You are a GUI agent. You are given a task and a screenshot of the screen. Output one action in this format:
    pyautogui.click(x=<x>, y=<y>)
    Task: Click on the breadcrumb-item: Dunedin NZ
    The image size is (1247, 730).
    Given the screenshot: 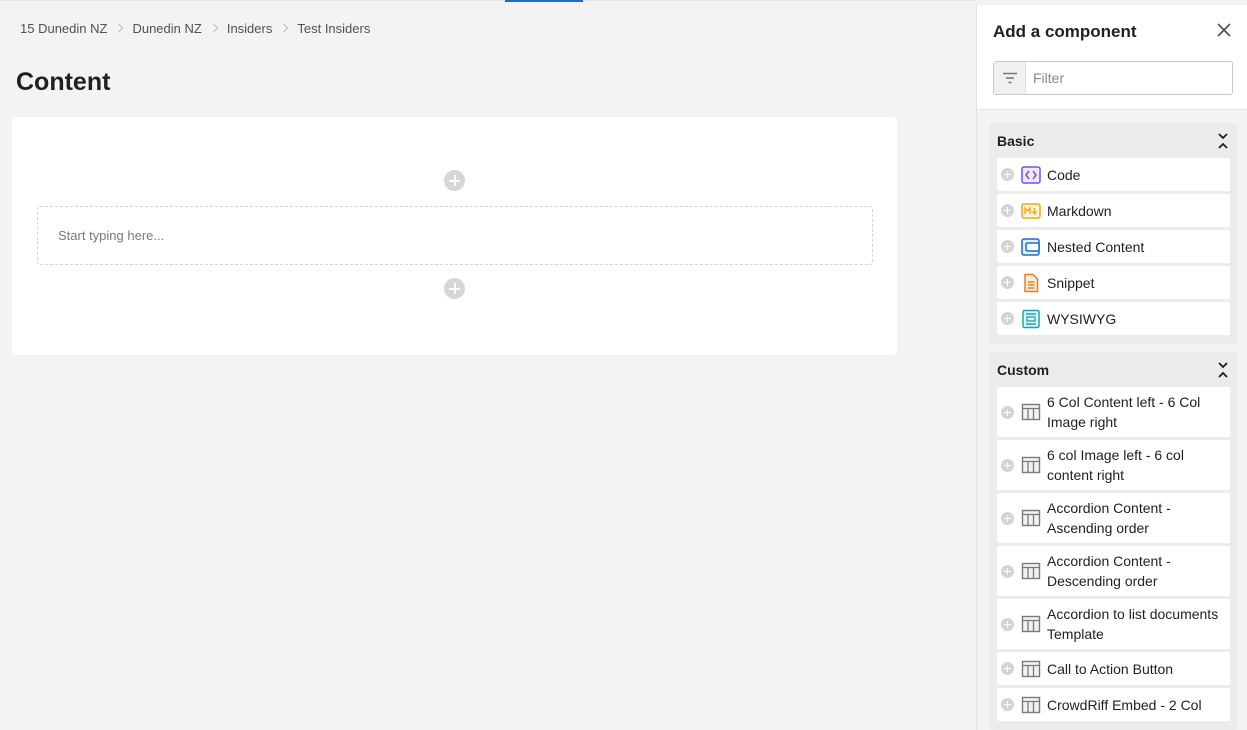 What is the action you would take?
    pyautogui.click(x=166, y=28)
    